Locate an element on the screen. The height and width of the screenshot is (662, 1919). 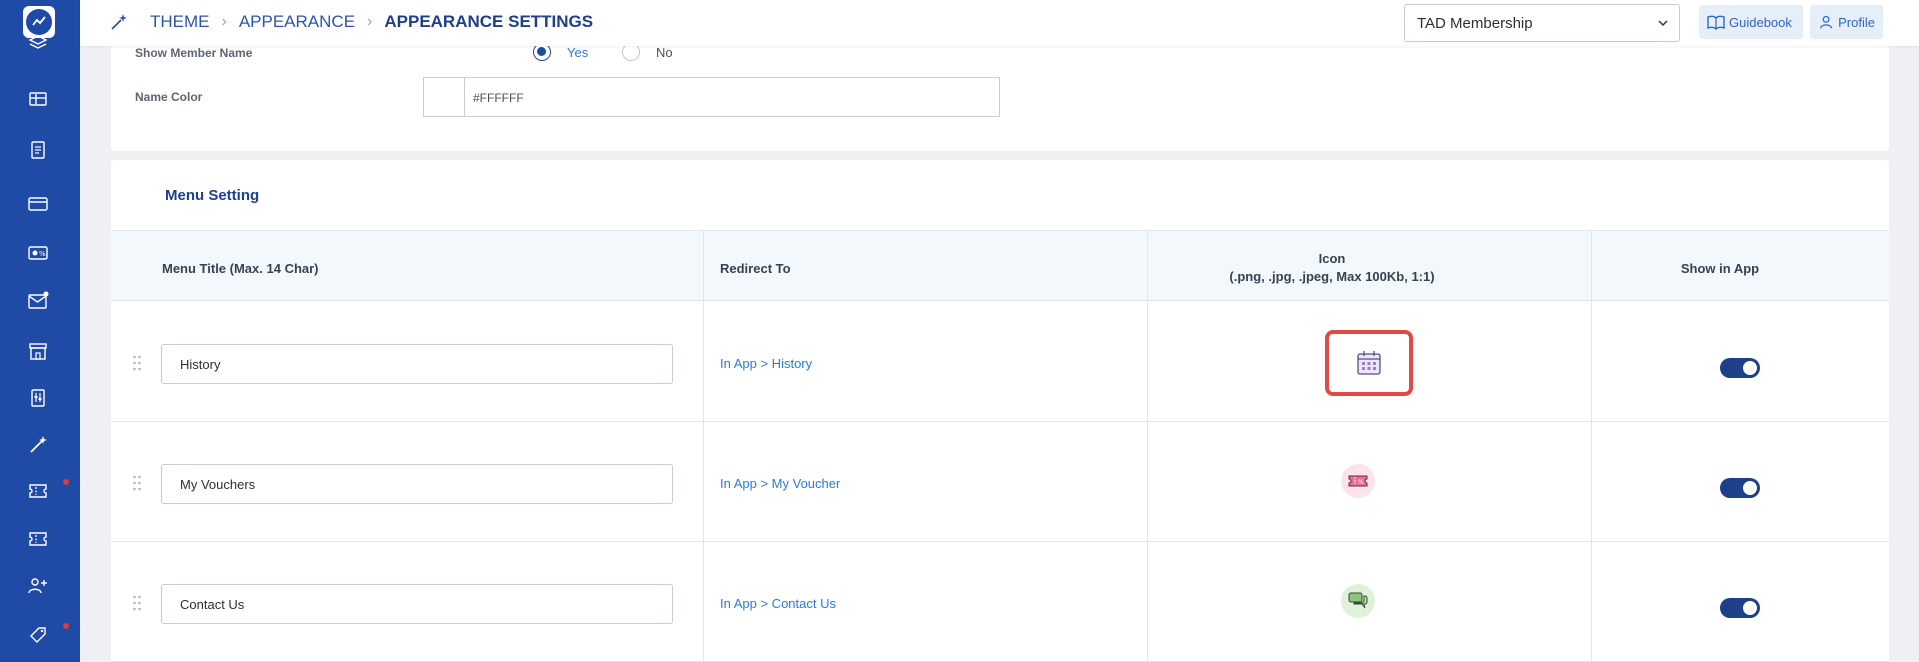
profile-button: Profile is located at coordinates (1846, 22).